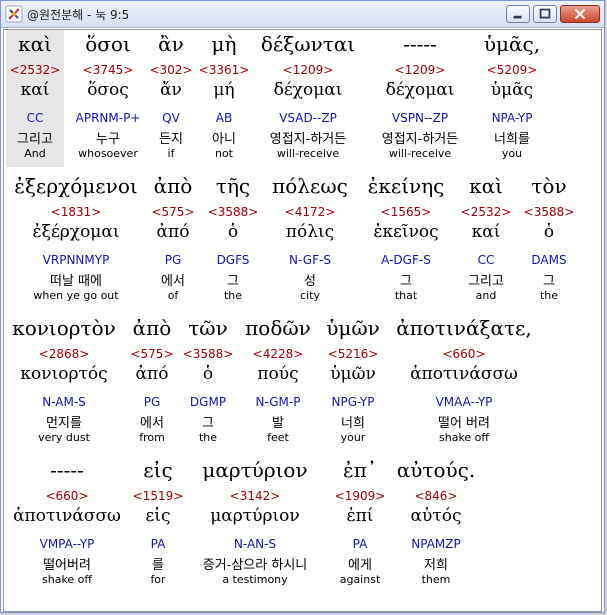  What do you see at coordinates (173, 295) in the screenshot?
I see `english-gloss: of` at bounding box center [173, 295].